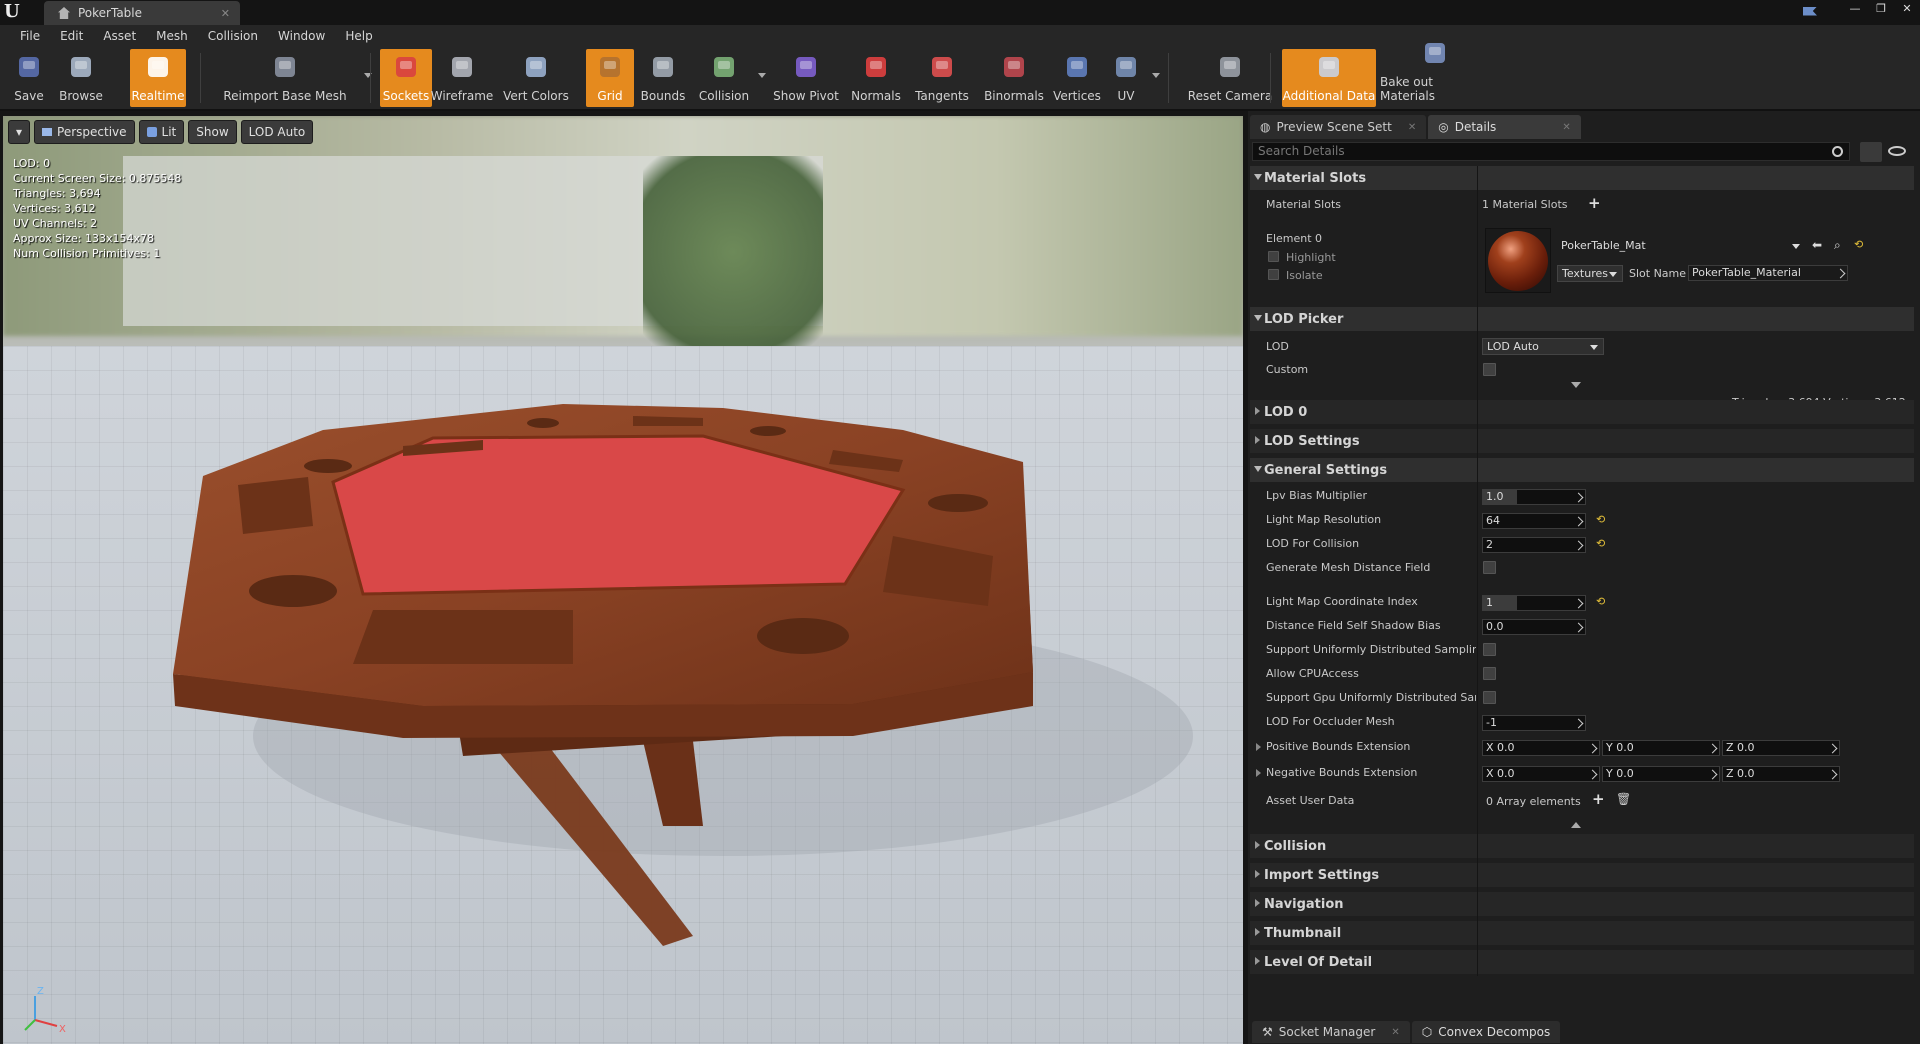  Describe the element at coordinates (1518, 260) in the screenshot. I see `material-thumbnail` at that location.